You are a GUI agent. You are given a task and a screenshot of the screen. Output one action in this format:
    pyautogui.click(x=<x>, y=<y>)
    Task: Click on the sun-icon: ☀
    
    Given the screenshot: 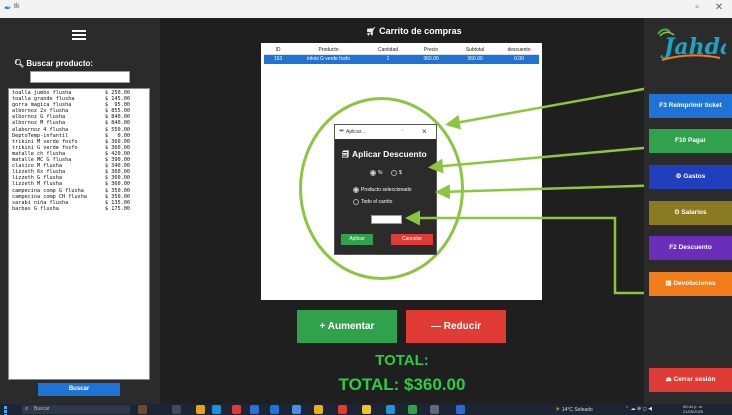 What is the action you would take?
    pyautogui.click(x=558, y=410)
    